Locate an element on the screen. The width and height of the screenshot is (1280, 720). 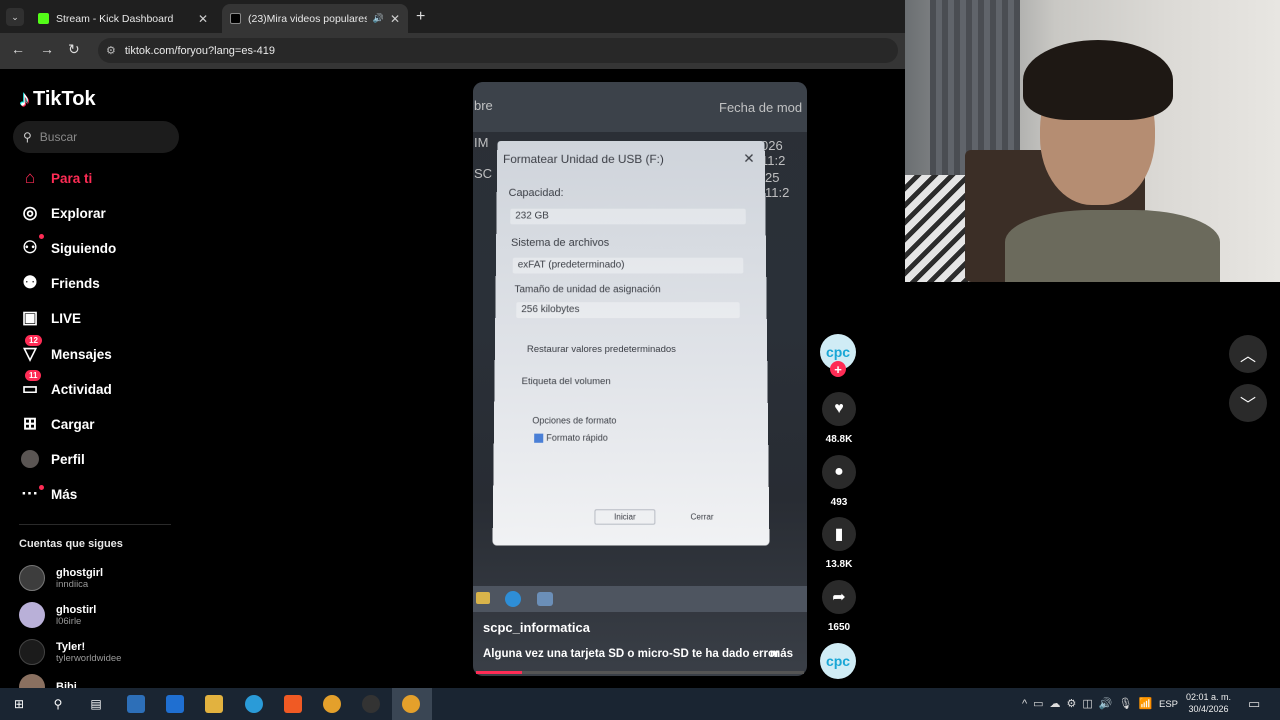
followed-account: ghostgirl inndiica is located at coordinates (61, 578).